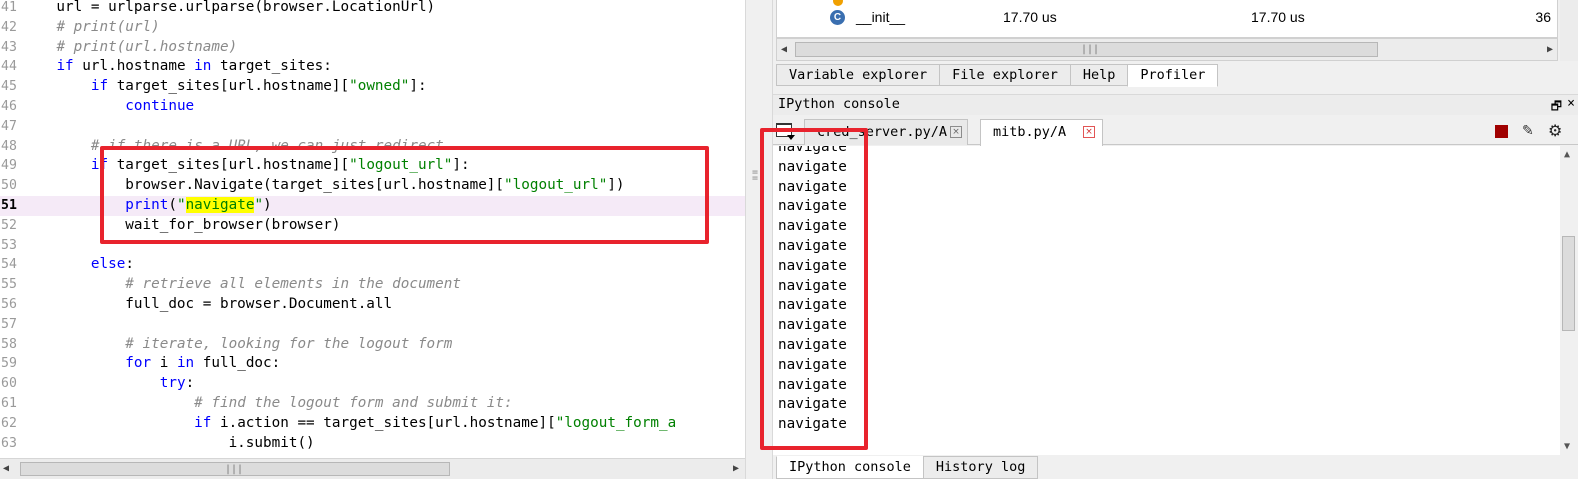 The height and width of the screenshot is (479, 1578). Describe the element at coordinates (271, 66) in the screenshot. I see `code-token: target_sites:` at that location.